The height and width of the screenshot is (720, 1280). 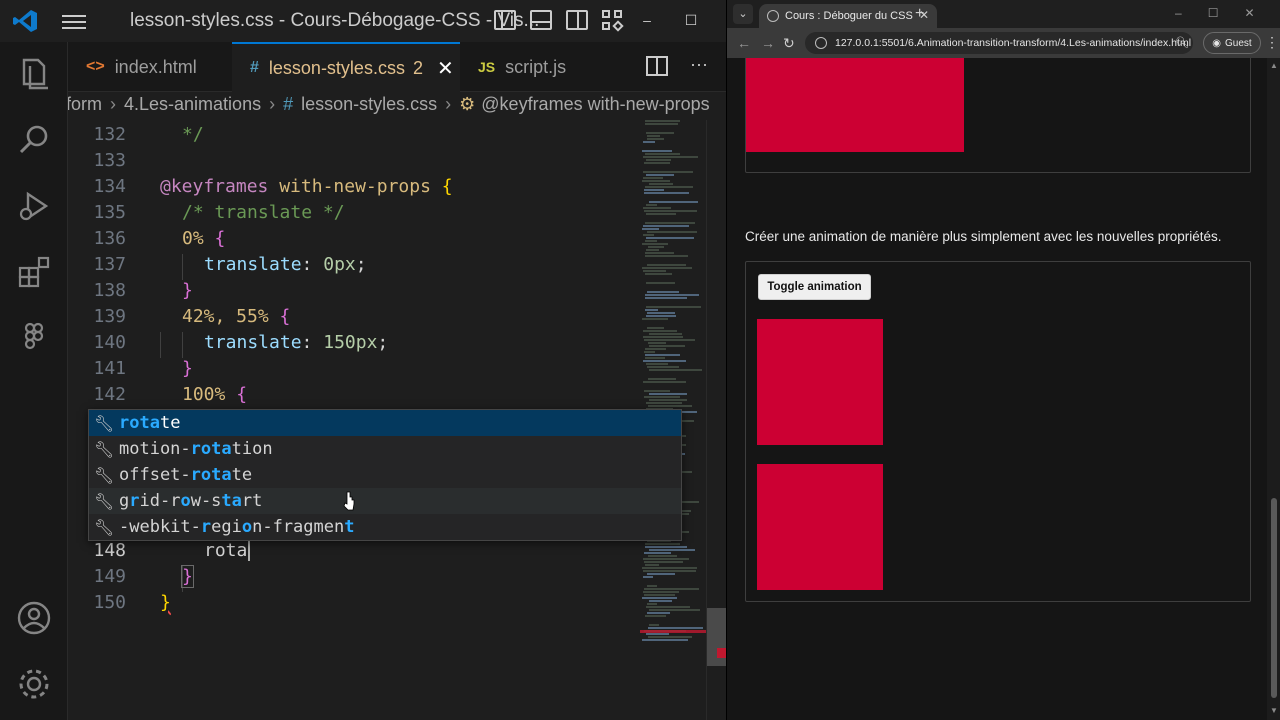 What do you see at coordinates (34, 206) in the screenshot?
I see `run-debug-icon` at bounding box center [34, 206].